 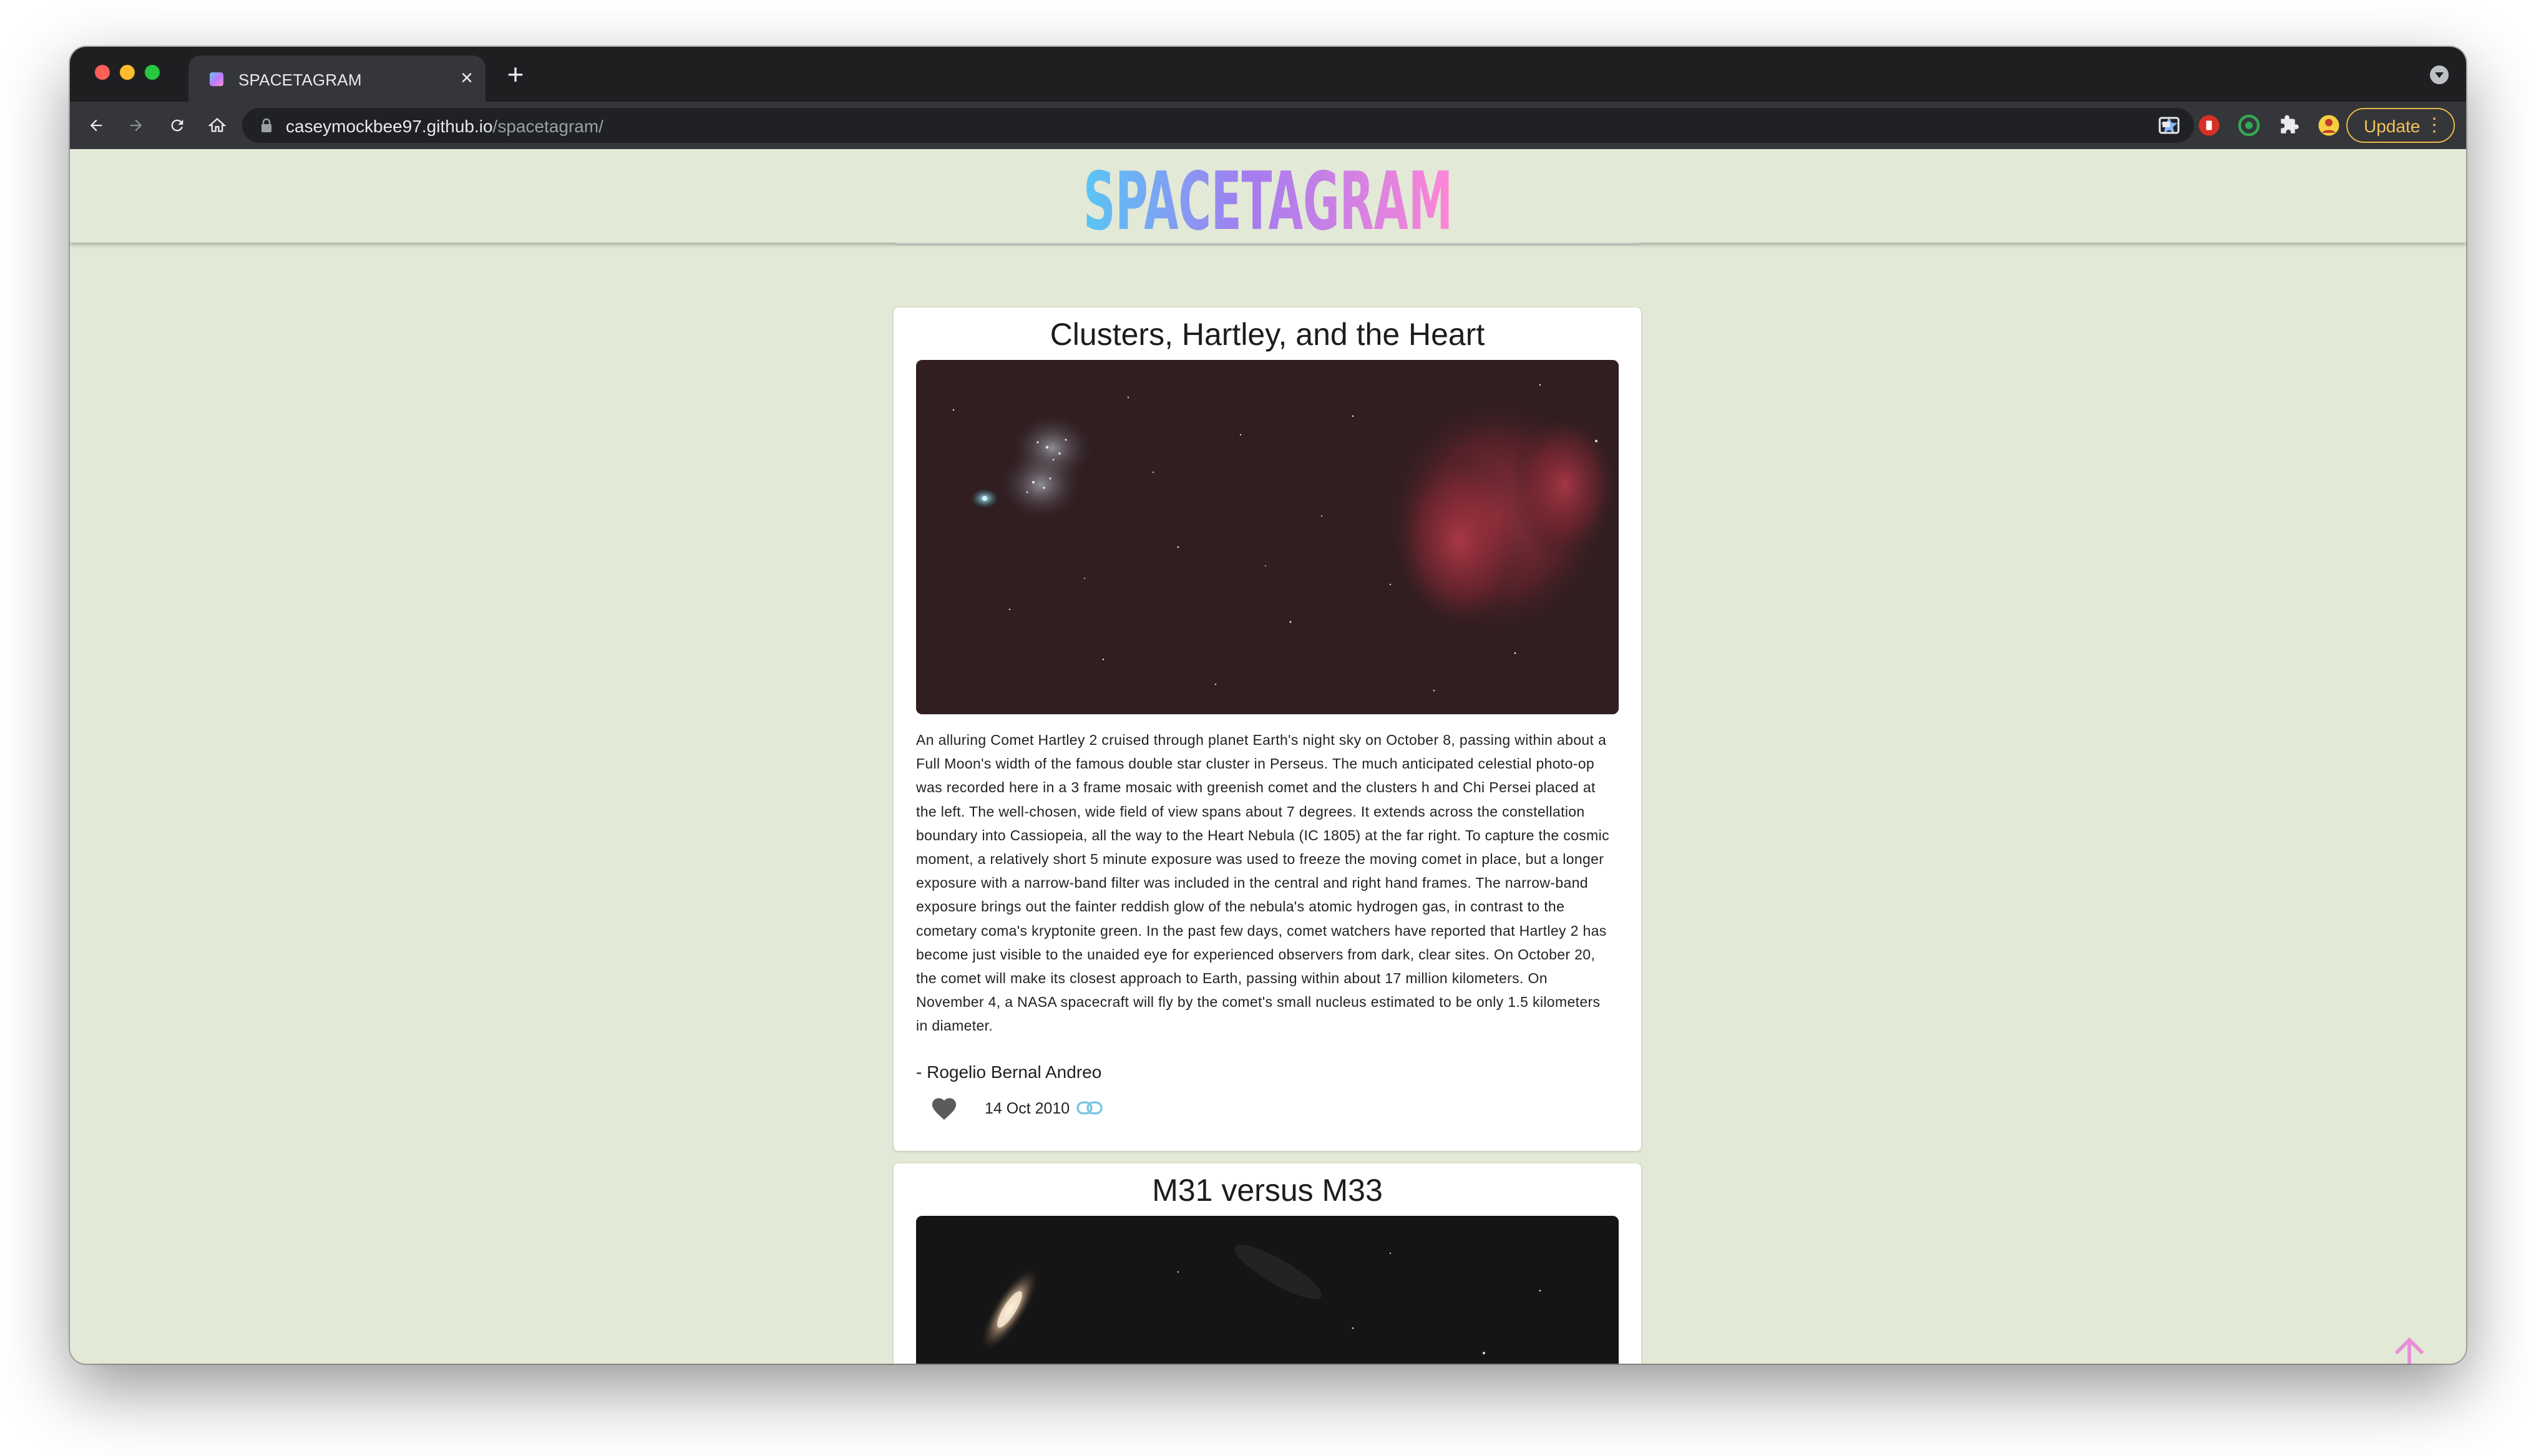 I want to click on home-button, so click(x=217, y=126).